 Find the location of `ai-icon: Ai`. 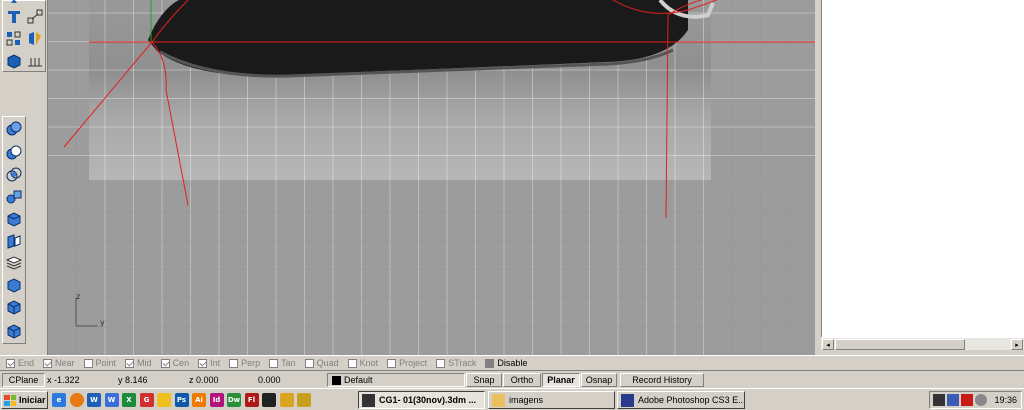

ai-icon: Ai is located at coordinates (199, 400).